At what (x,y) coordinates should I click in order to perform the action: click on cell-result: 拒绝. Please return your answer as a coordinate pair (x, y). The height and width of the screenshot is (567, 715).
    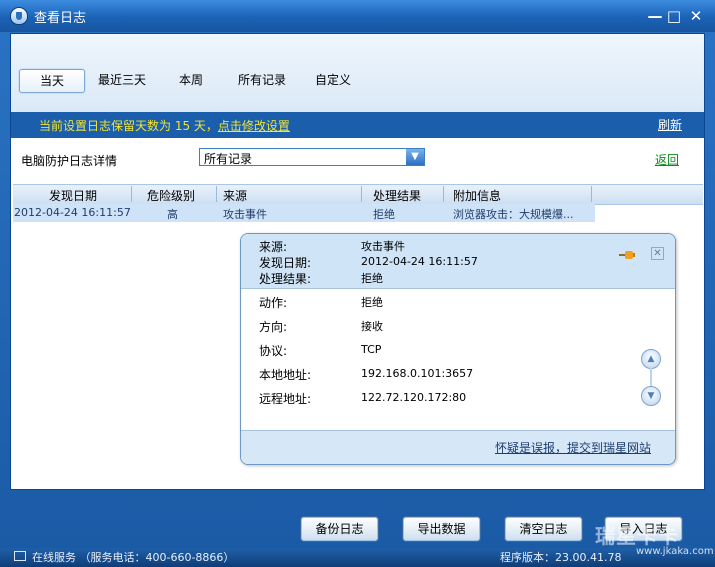
    Looking at the image, I should click on (384, 214).